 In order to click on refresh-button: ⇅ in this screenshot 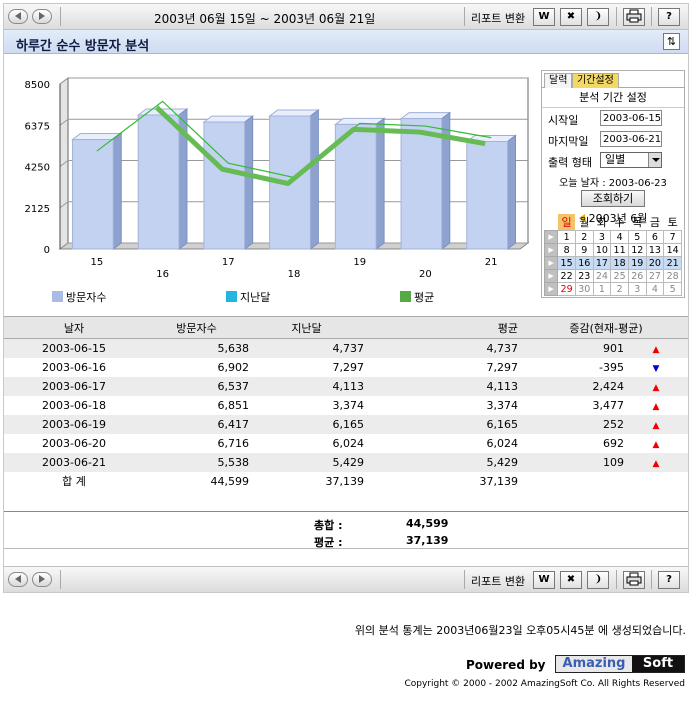, I will do `click(671, 41)`.